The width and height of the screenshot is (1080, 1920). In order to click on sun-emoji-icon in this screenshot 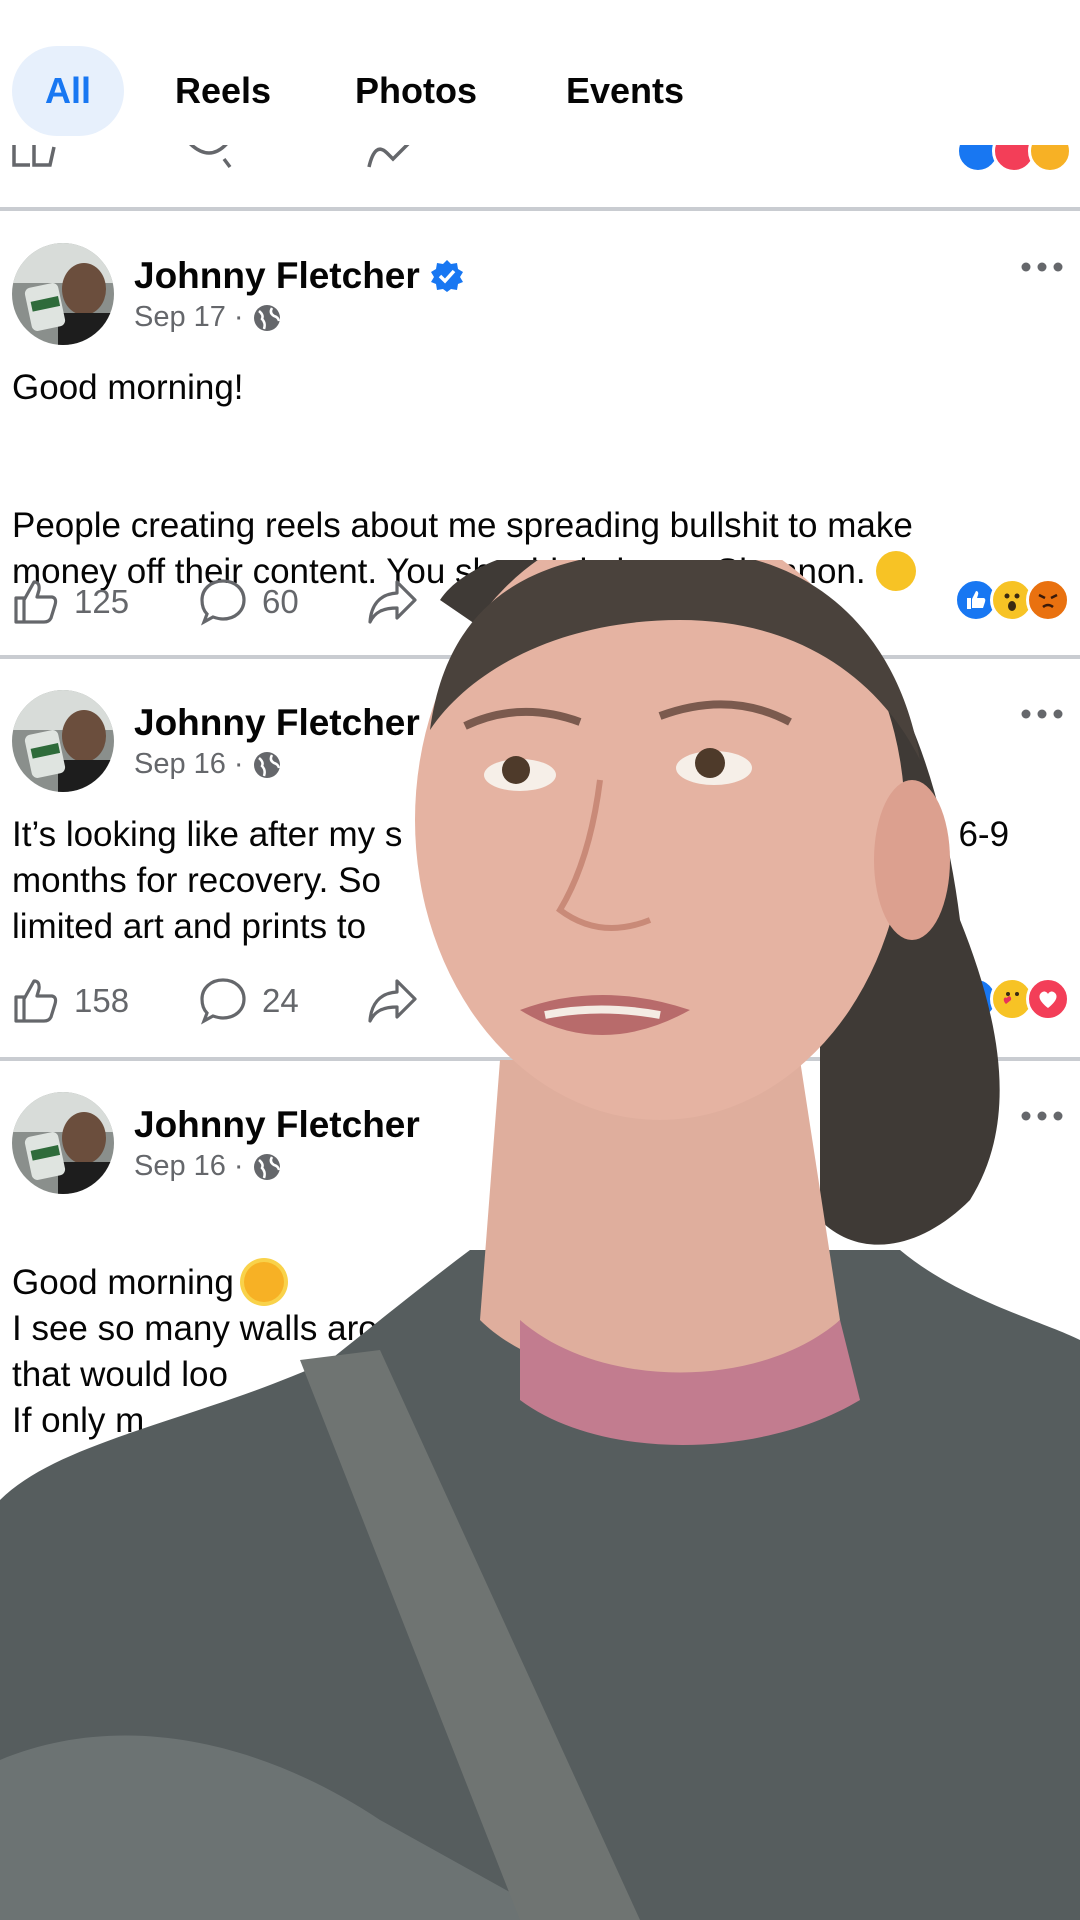, I will do `click(263, 1282)`.